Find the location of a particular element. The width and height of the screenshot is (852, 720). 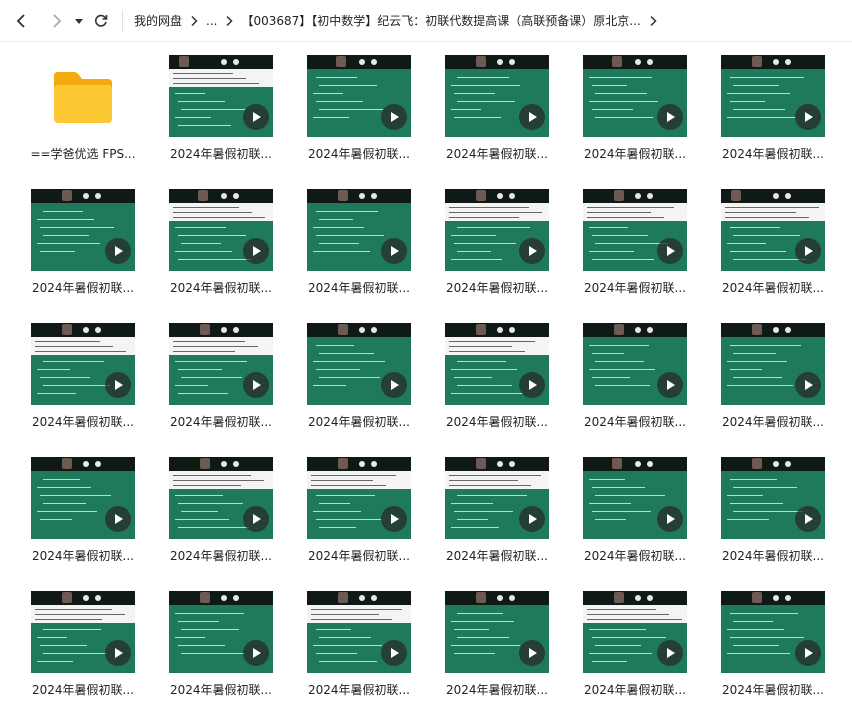

breadcrumb-root: 我的网盘 is located at coordinates (158, 20).